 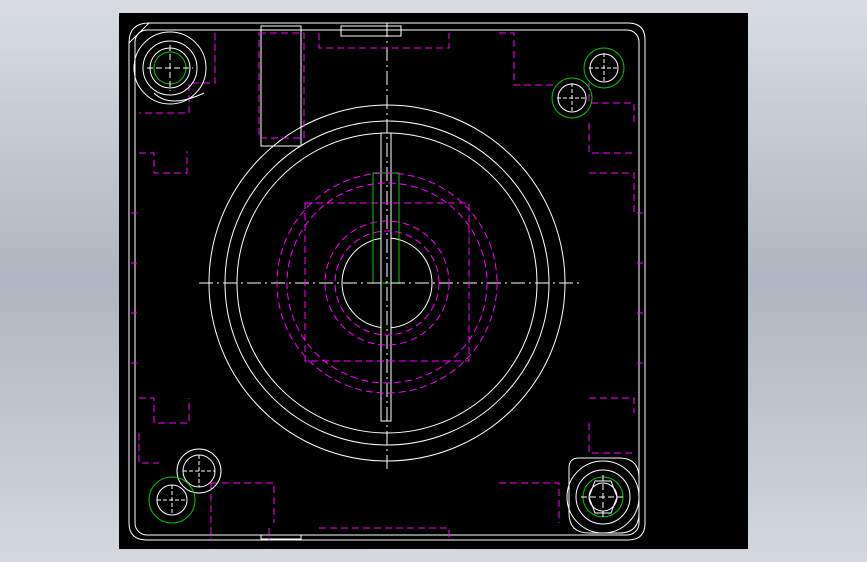 What do you see at coordinates (588, 83) in the screenshot?
I see `dowel-top-right` at bounding box center [588, 83].